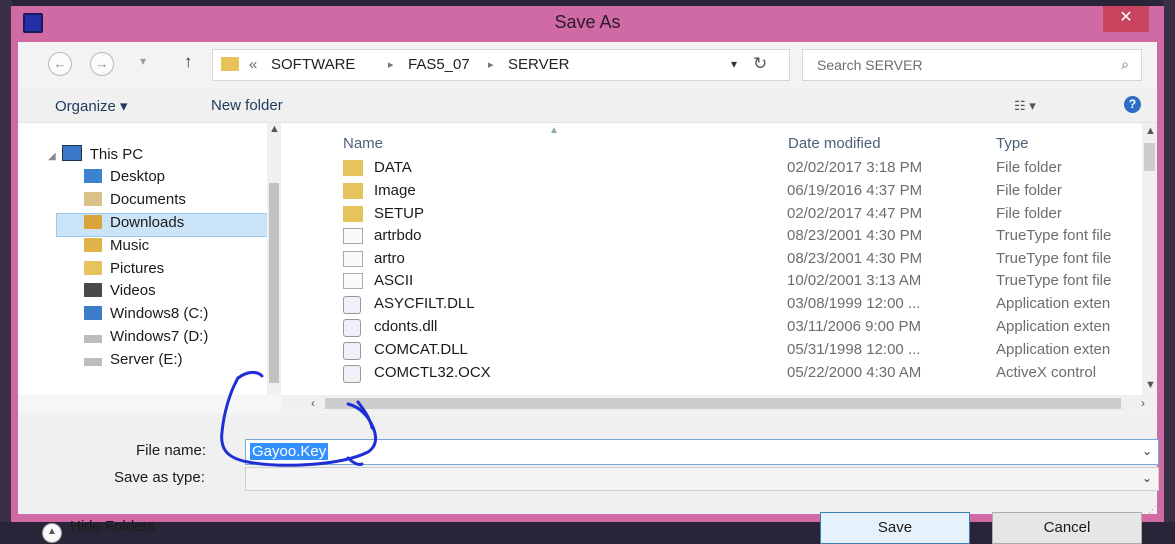  Describe the element at coordinates (137, 268) in the screenshot. I see `sidebar-item-label: Pictures` at that location.